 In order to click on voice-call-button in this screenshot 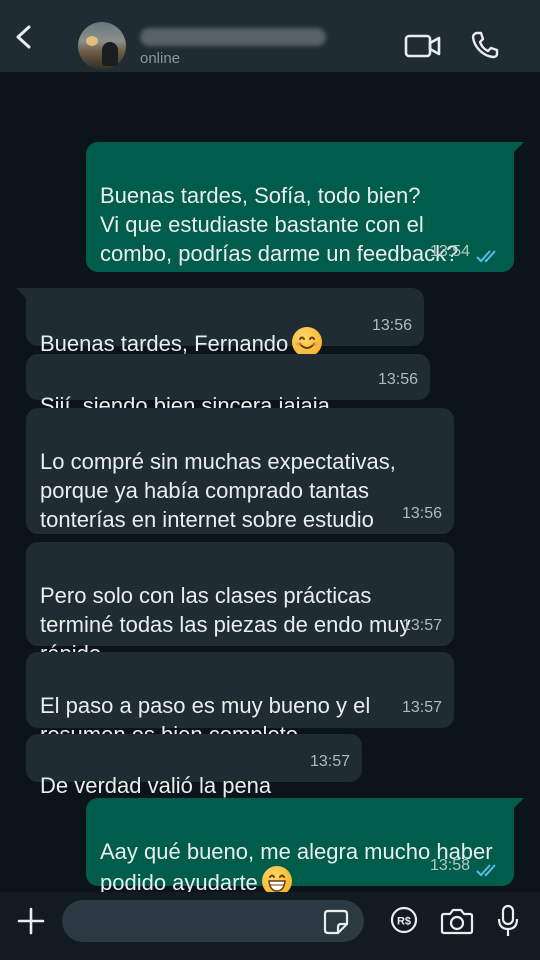, I will do `click(485, 45)`.